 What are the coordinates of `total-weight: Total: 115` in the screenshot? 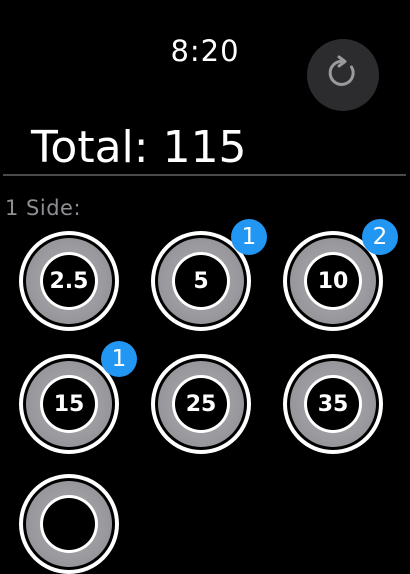 It's located at (139, 147).